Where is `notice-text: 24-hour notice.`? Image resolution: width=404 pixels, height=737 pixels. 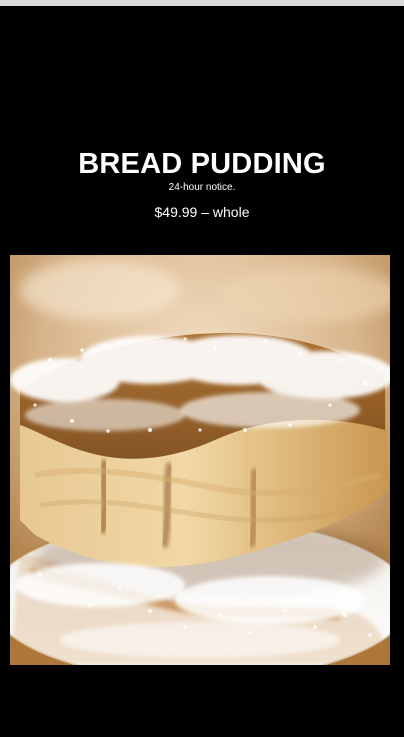 notice-text: 24-hour notice. is located at coordinates (202, 187).